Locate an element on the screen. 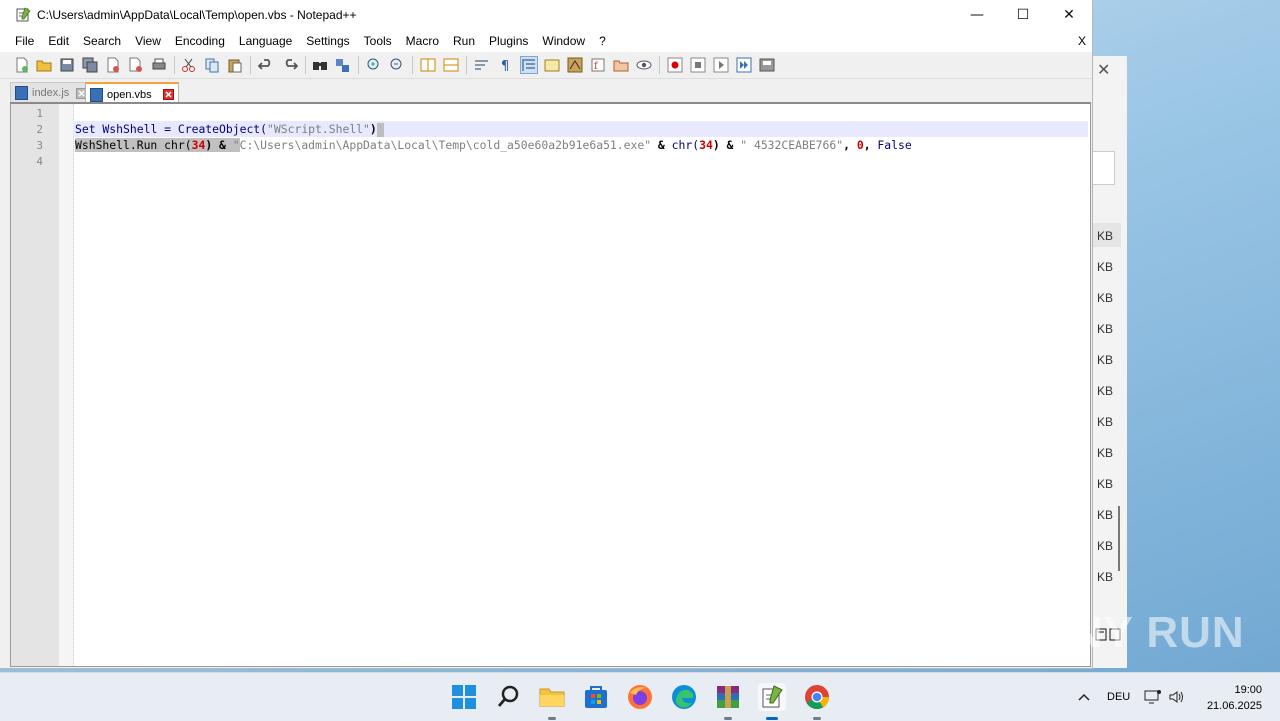 This screenshot has height=721, width=1280. replace-icon is located at coordinates (343, 65).